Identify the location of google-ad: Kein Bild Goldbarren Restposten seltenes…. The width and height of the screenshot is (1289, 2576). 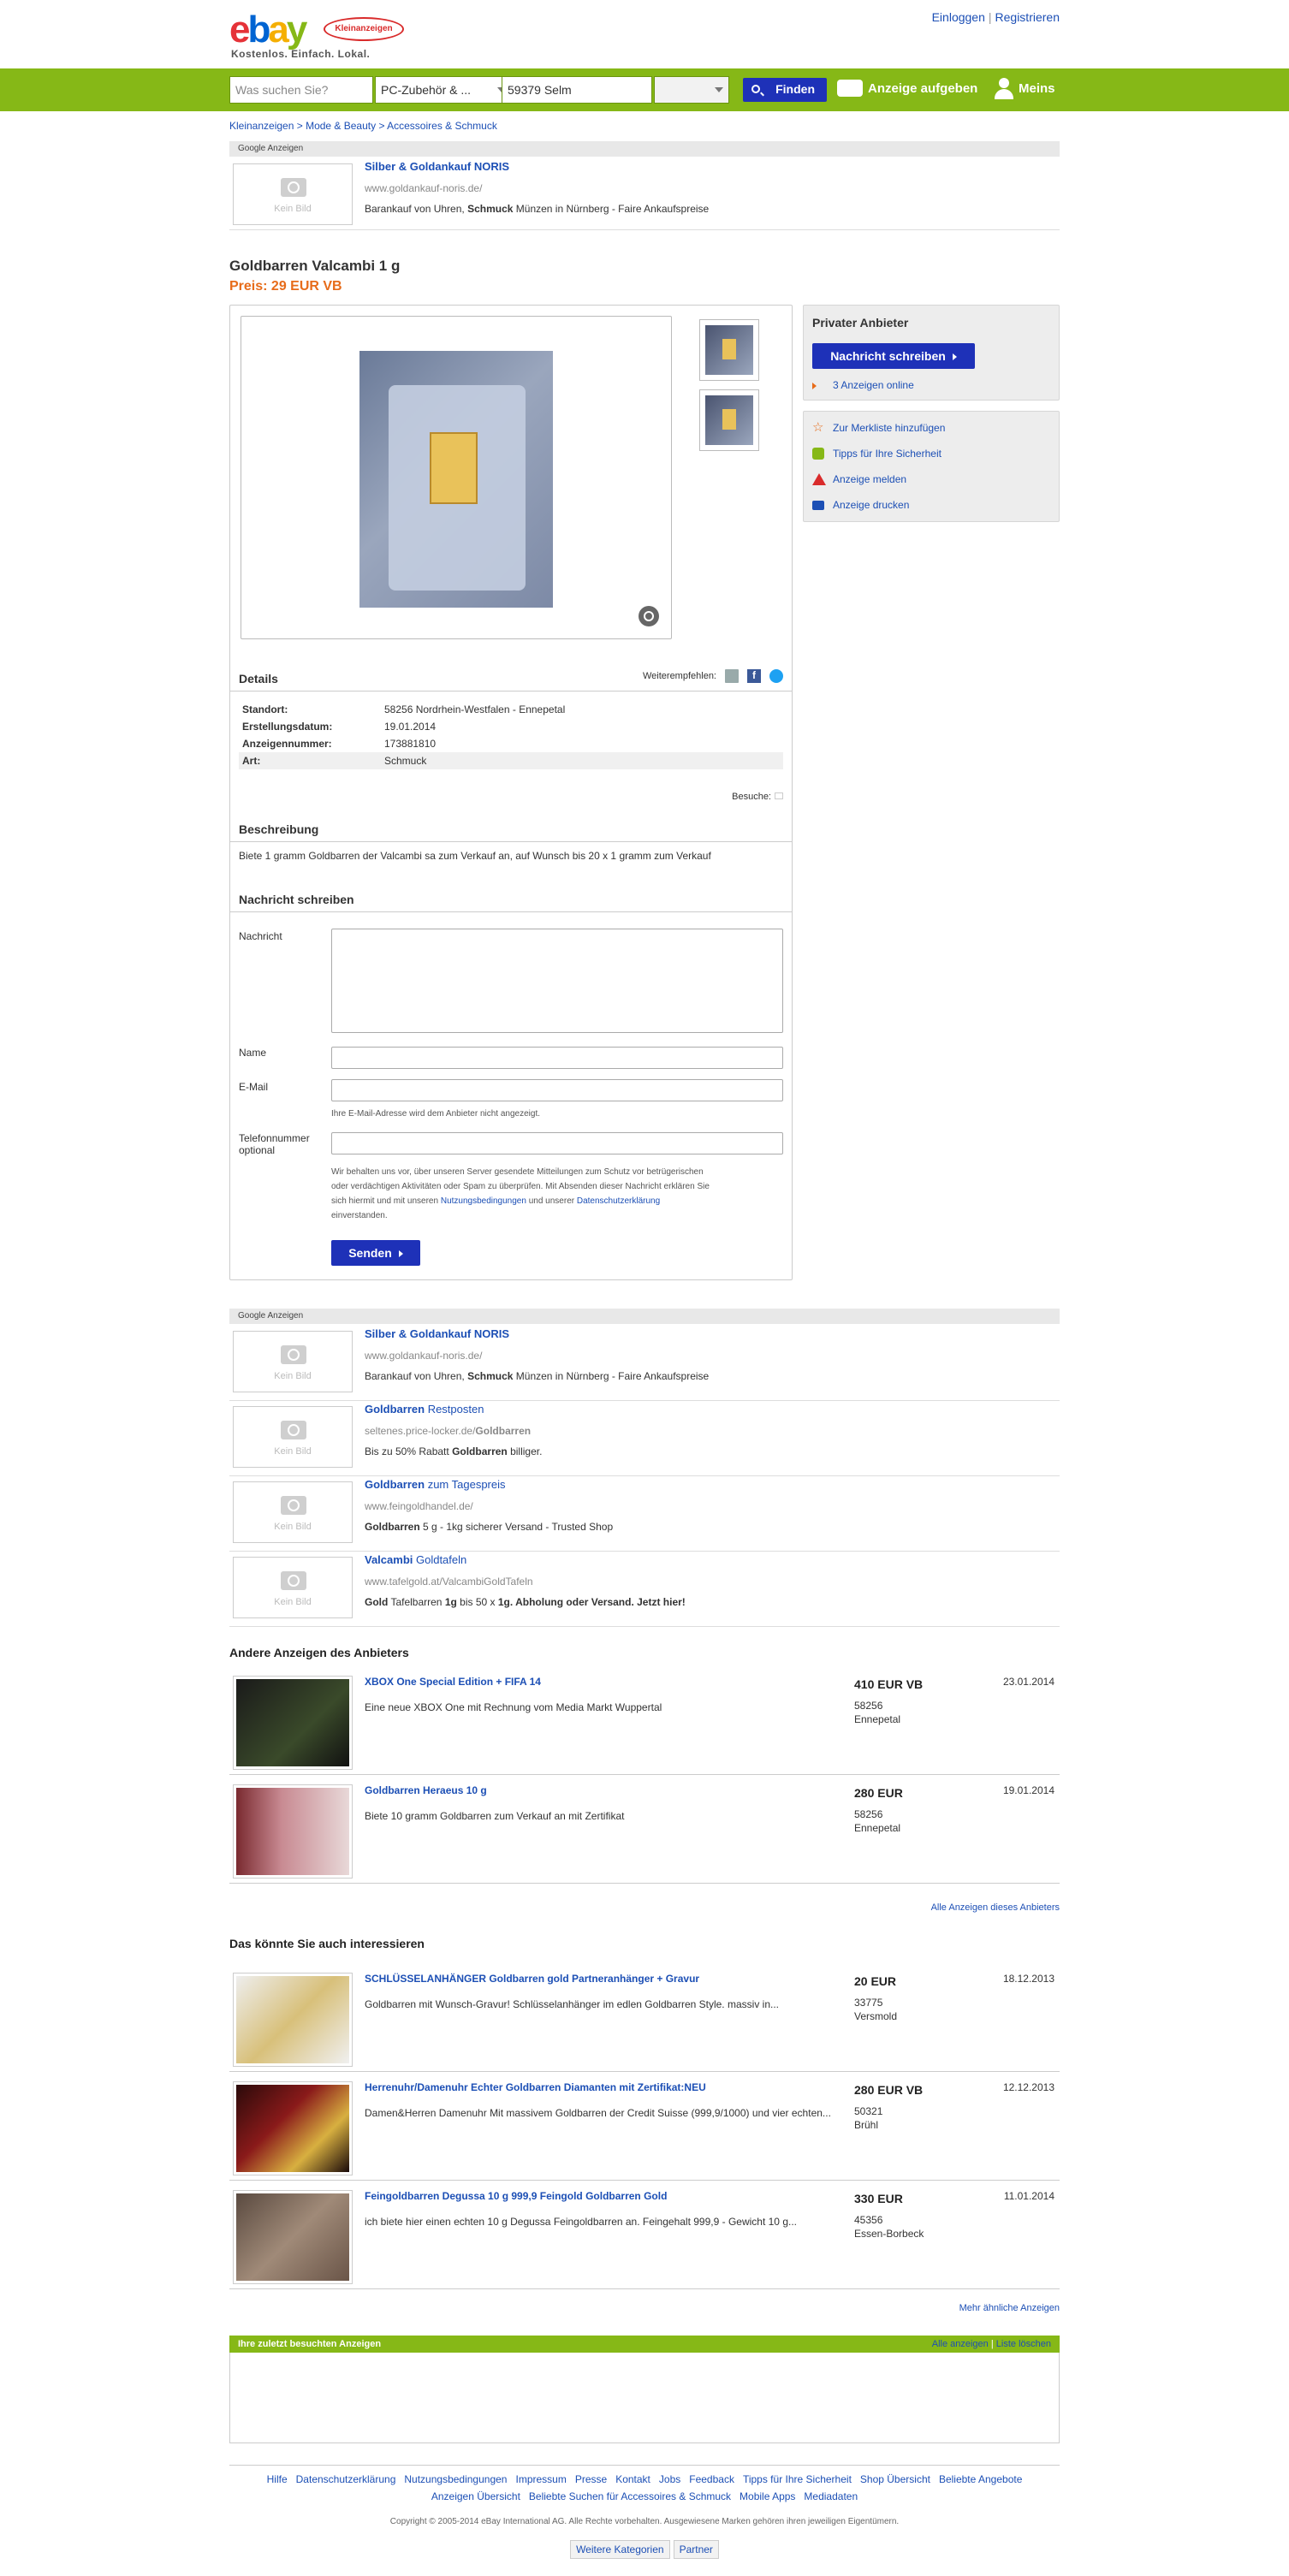
(644, 1438).